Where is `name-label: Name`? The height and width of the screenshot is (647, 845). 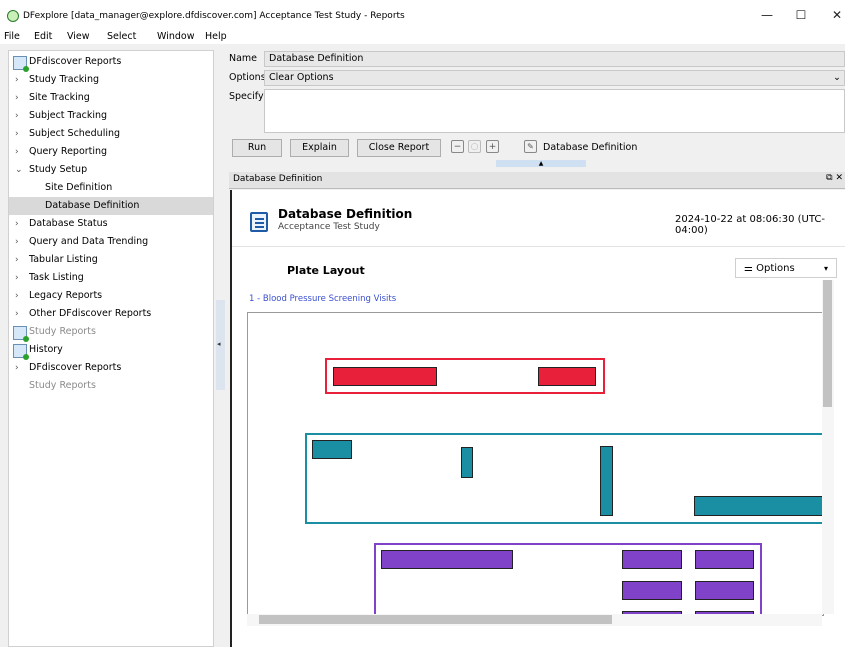
name-label: Name is located at coordinates (243, 58).